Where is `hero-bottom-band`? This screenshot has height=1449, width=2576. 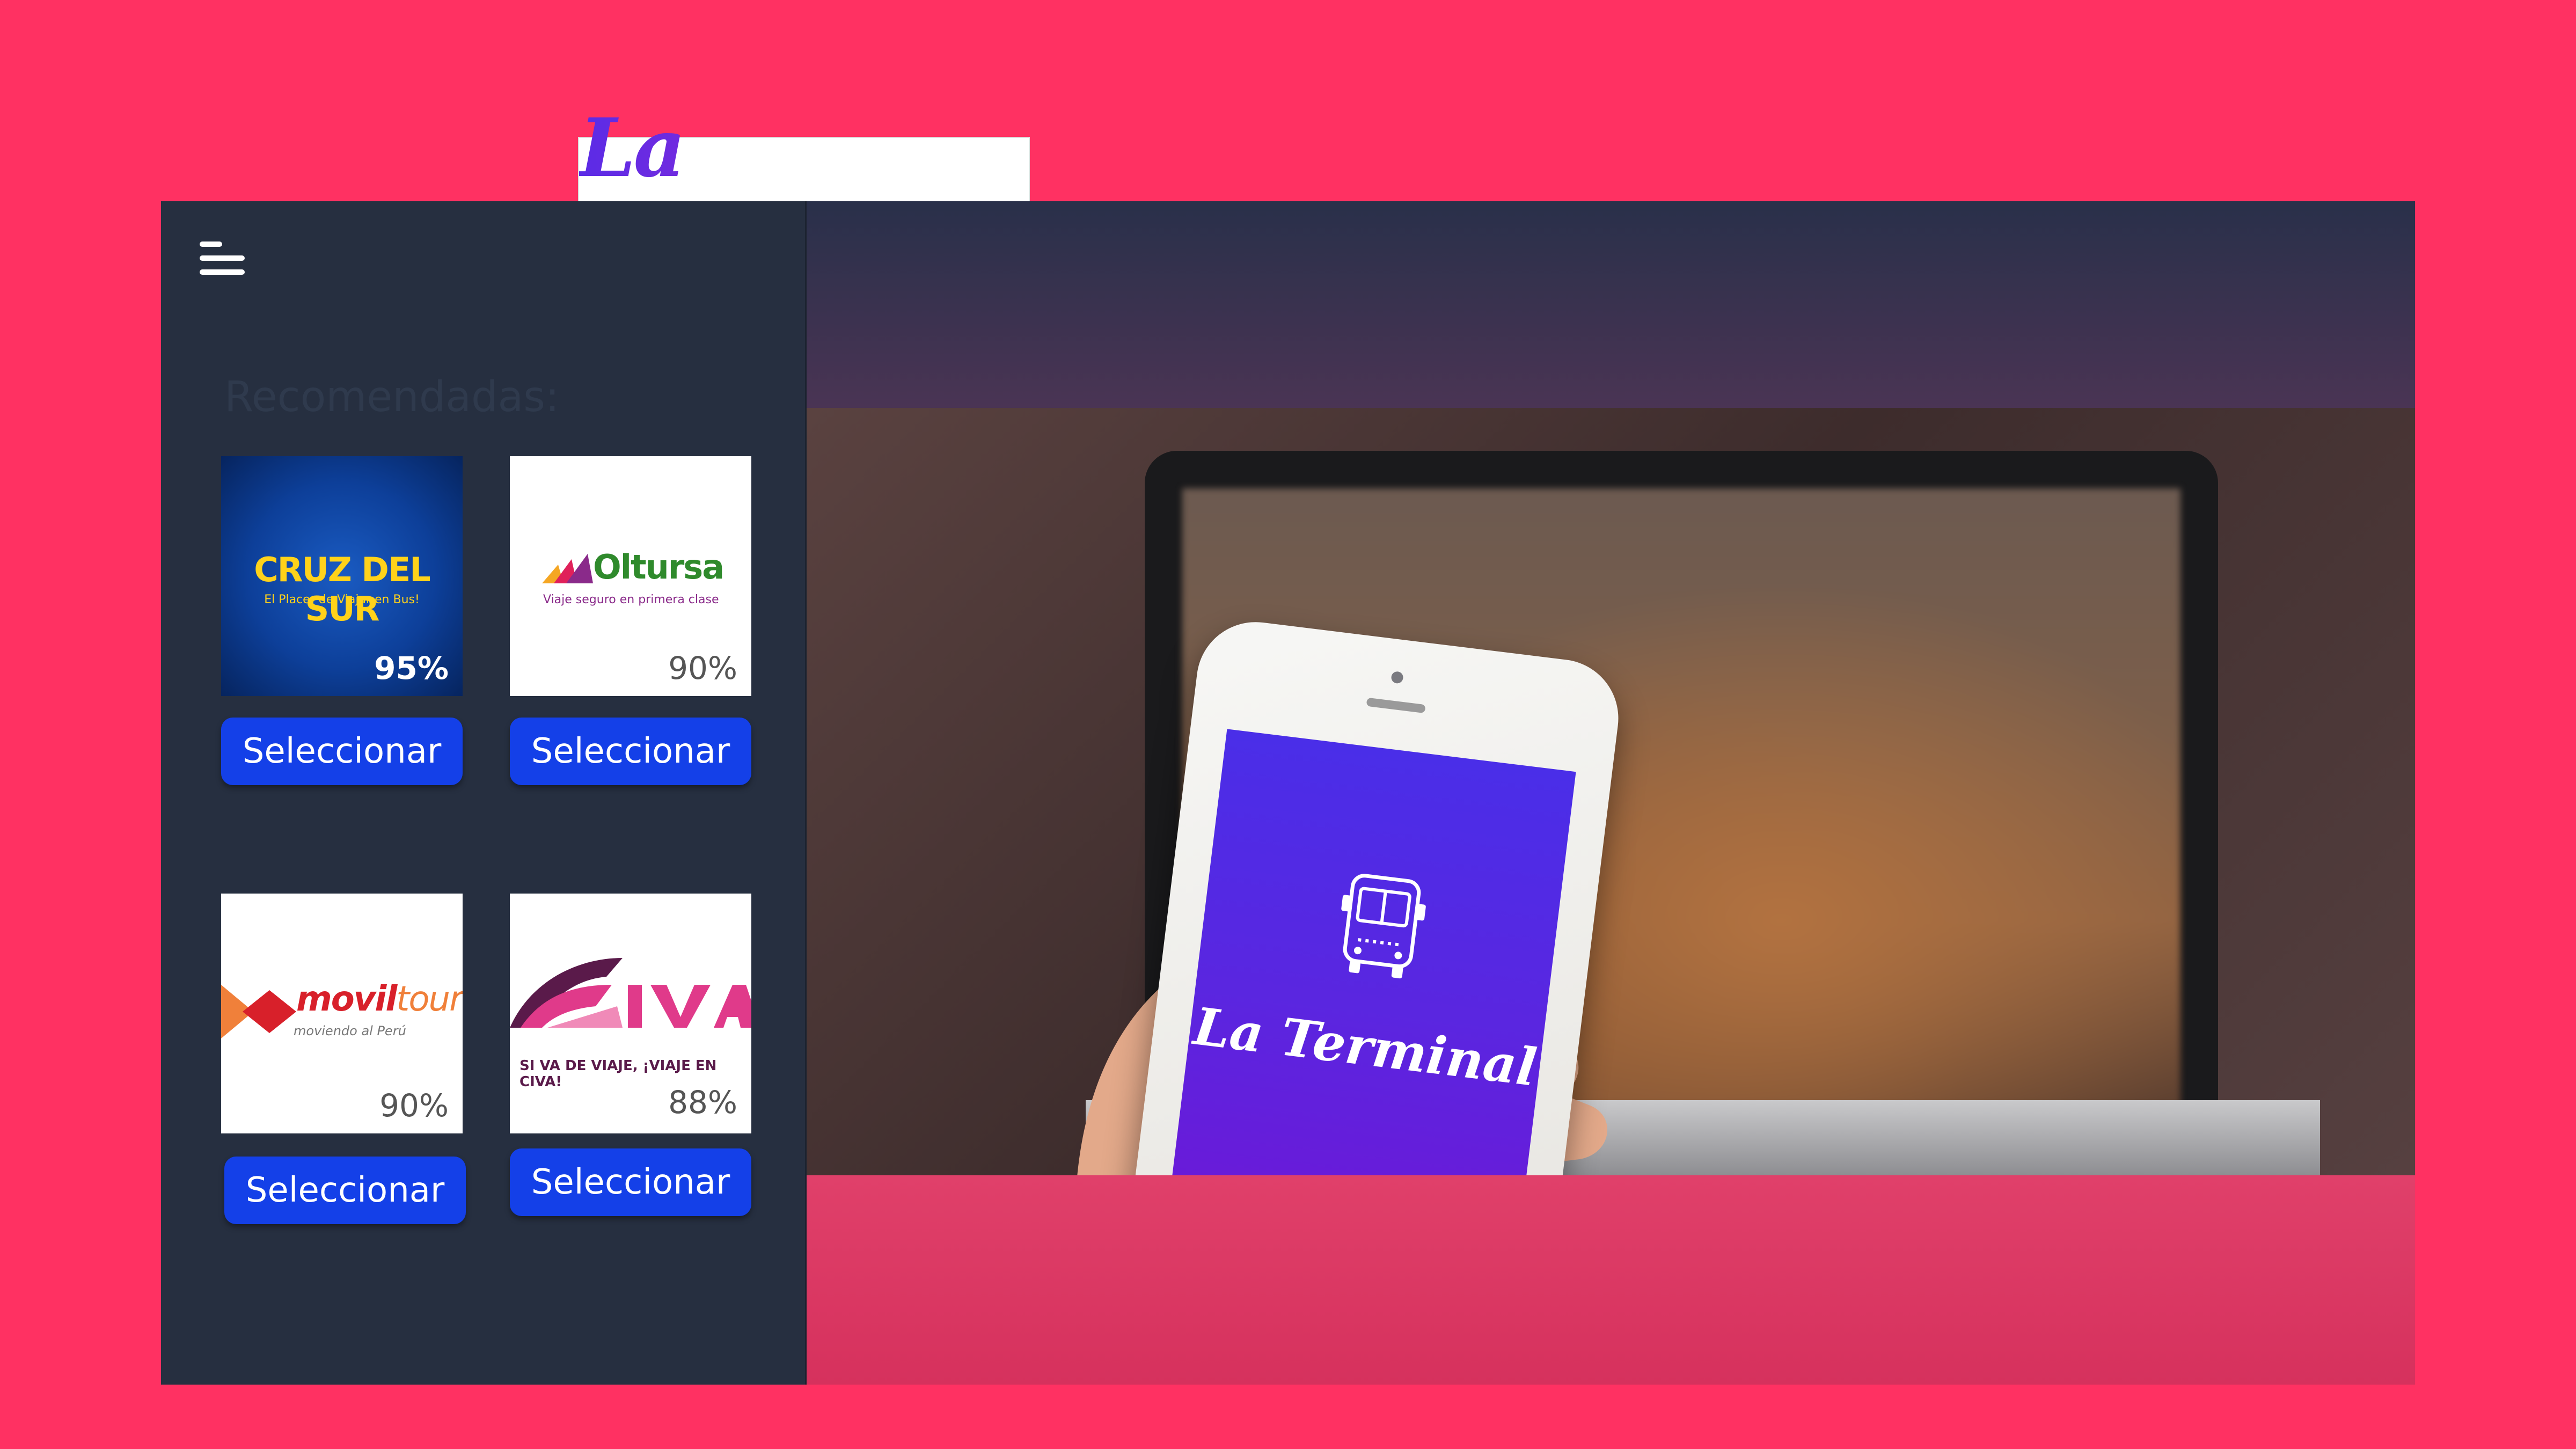 hero-bottom-band is located at coordinates (1611, 1280).